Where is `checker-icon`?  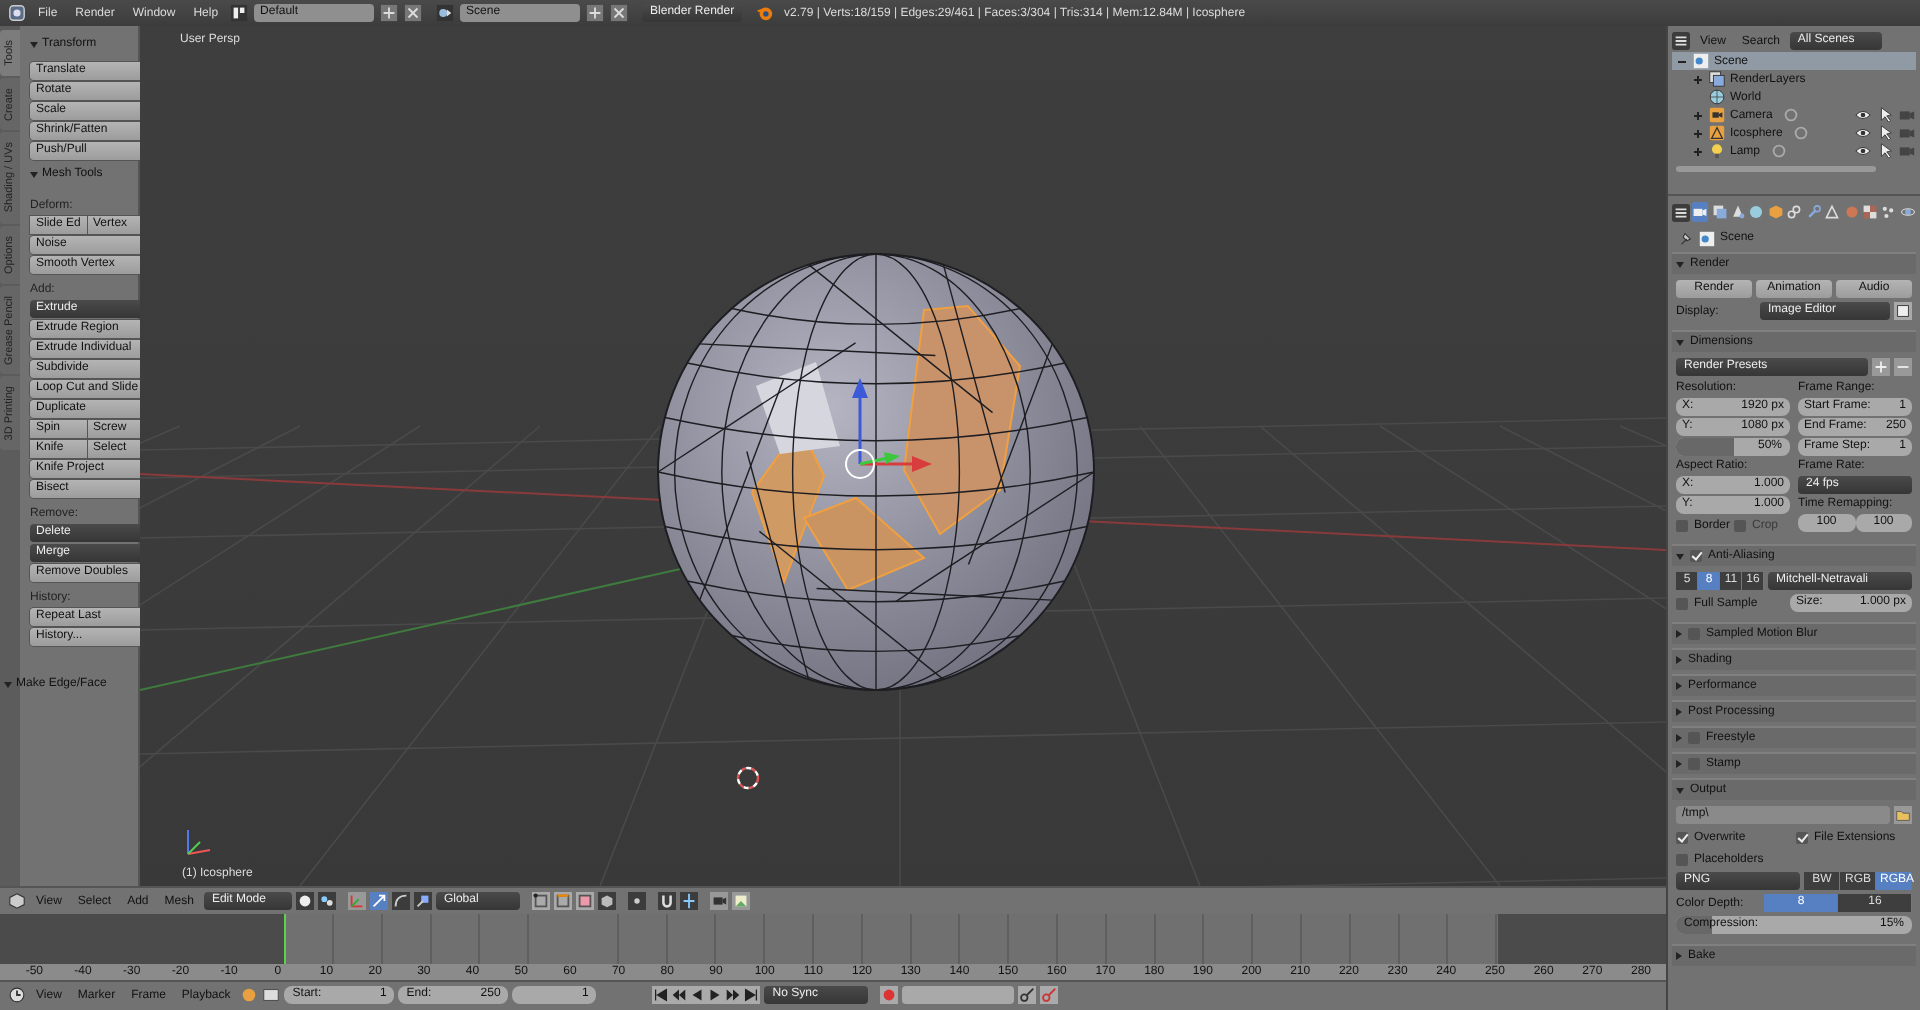
checker-icon is located at coordinates (1870, 212).